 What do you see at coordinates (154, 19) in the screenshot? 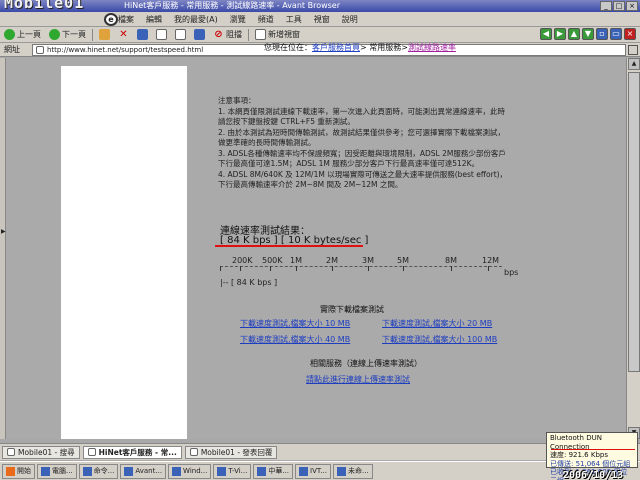
I see `menu-edit: 編輯` at bounding box center [154, 19].